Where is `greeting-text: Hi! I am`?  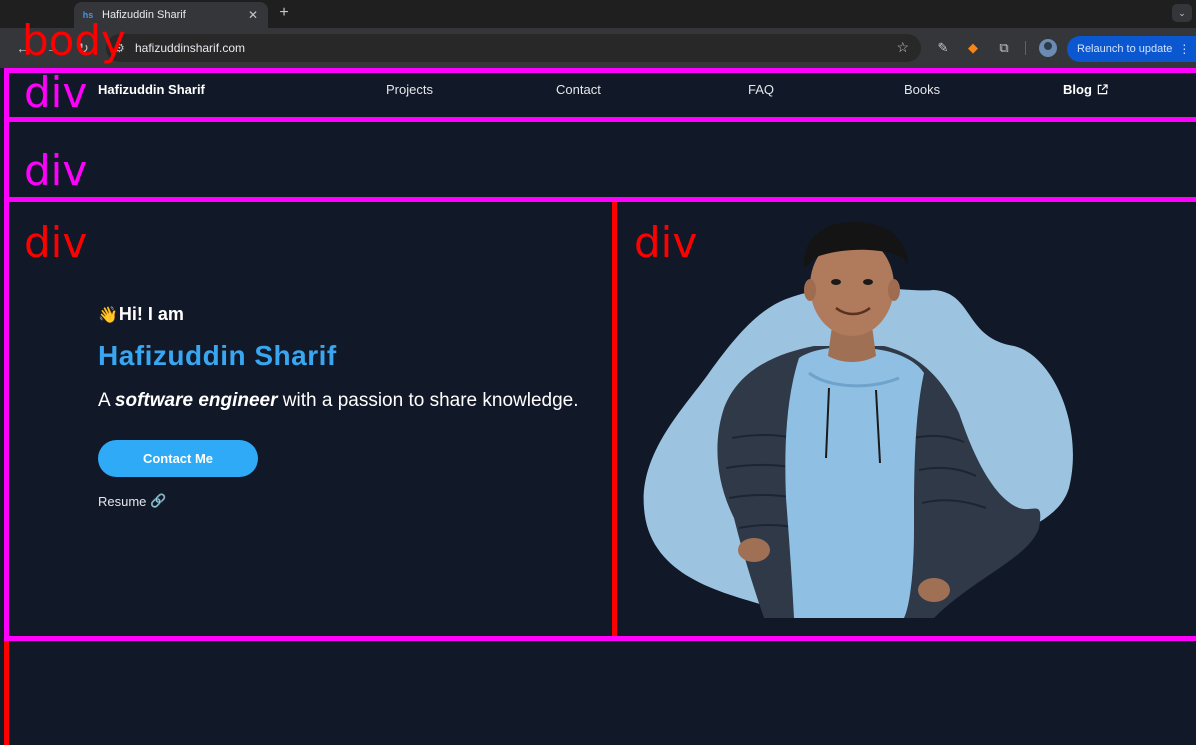
greeting-text: Hi! I am is located at coordinates (151, 314).